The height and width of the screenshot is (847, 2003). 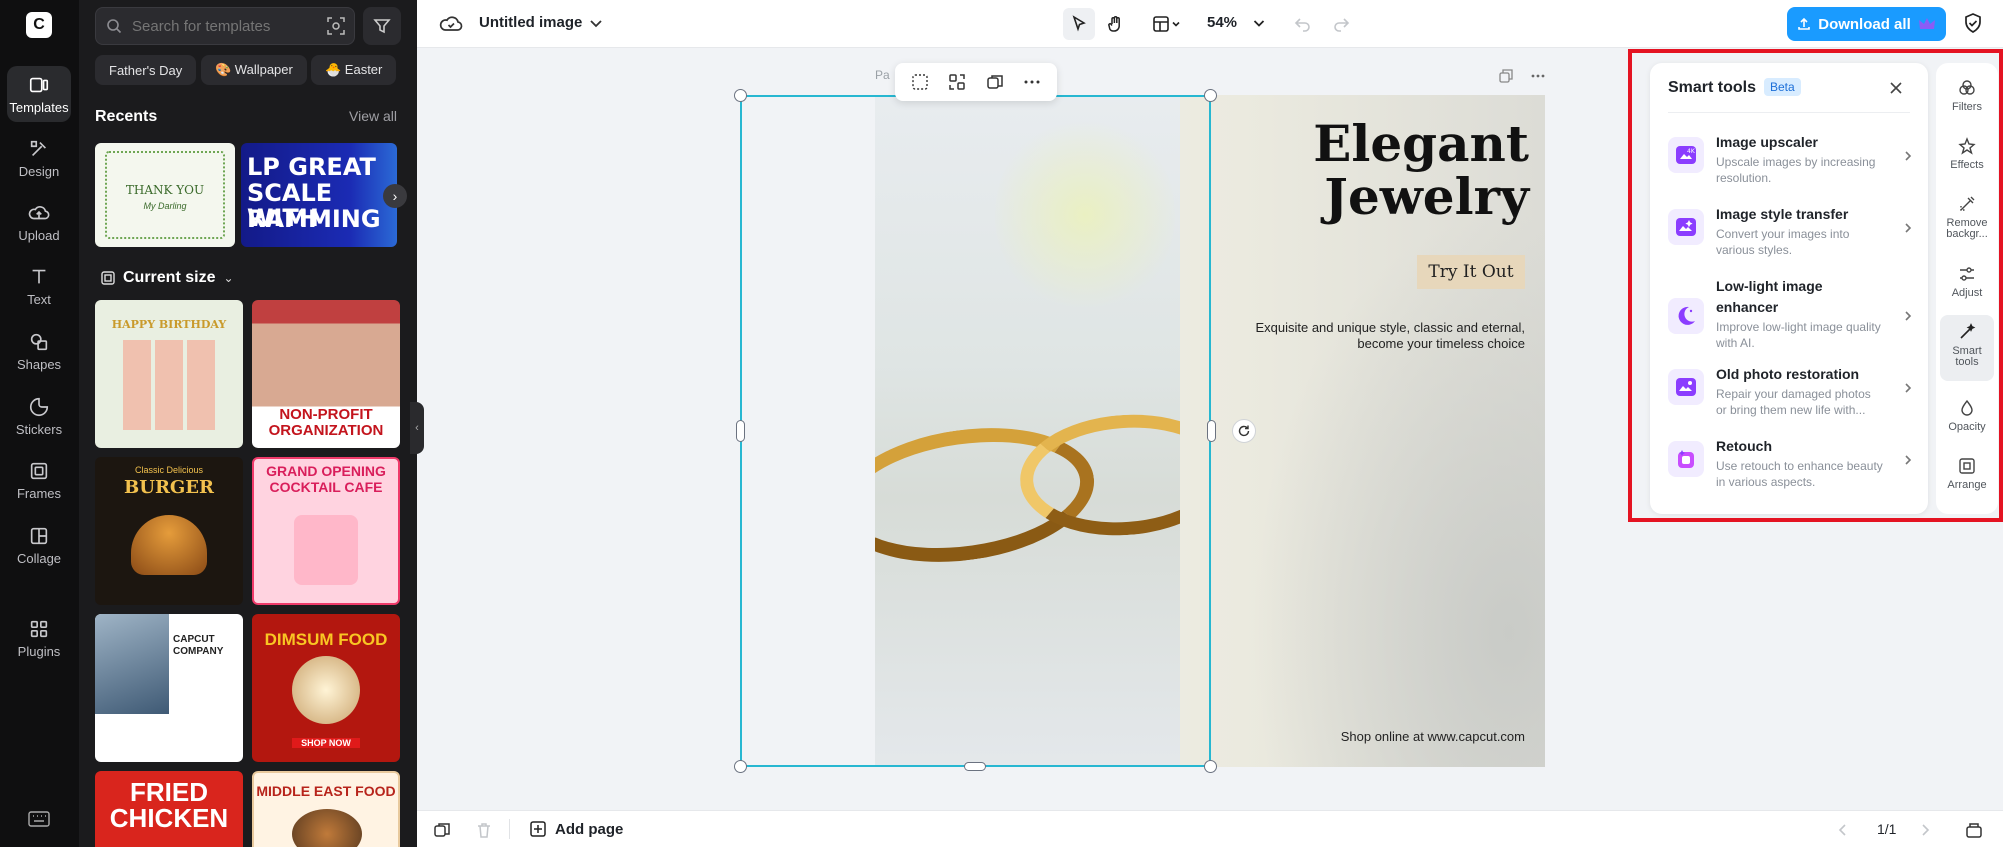 I want to click on resize-handle-bottom, so click(x=975, y=766).